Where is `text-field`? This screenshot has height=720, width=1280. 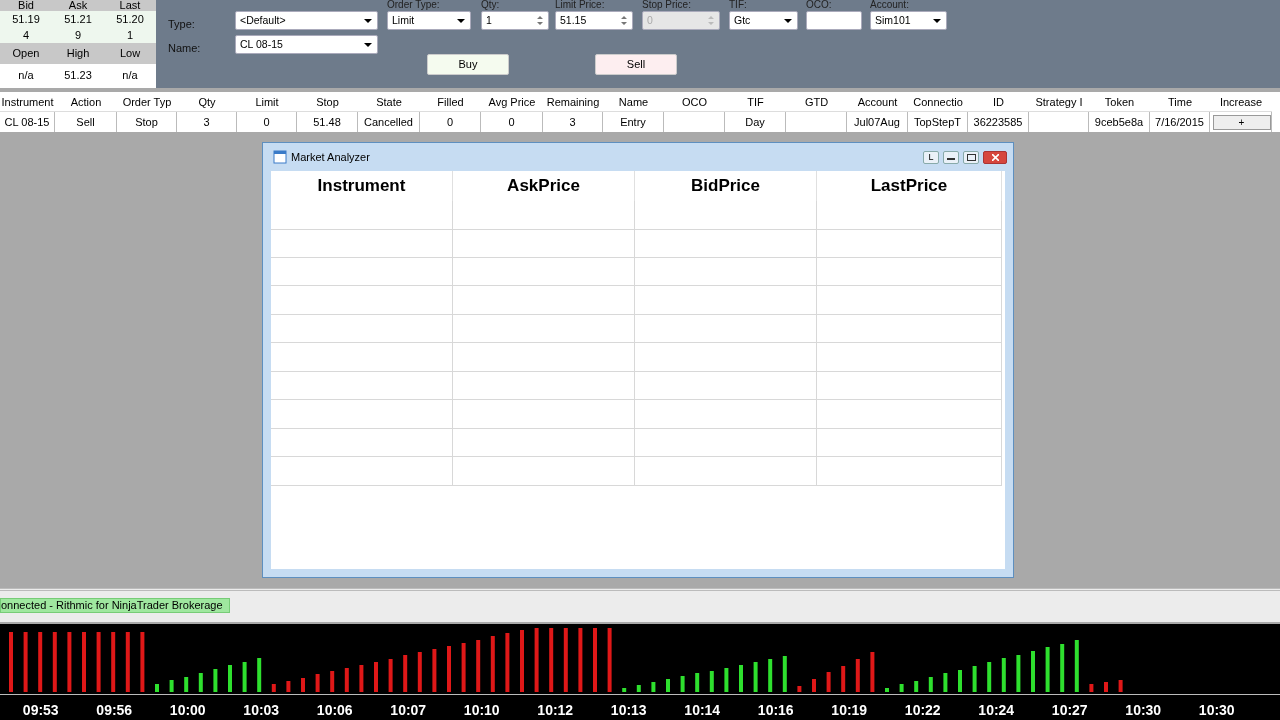
text-field is located at coordinates (834, 20).